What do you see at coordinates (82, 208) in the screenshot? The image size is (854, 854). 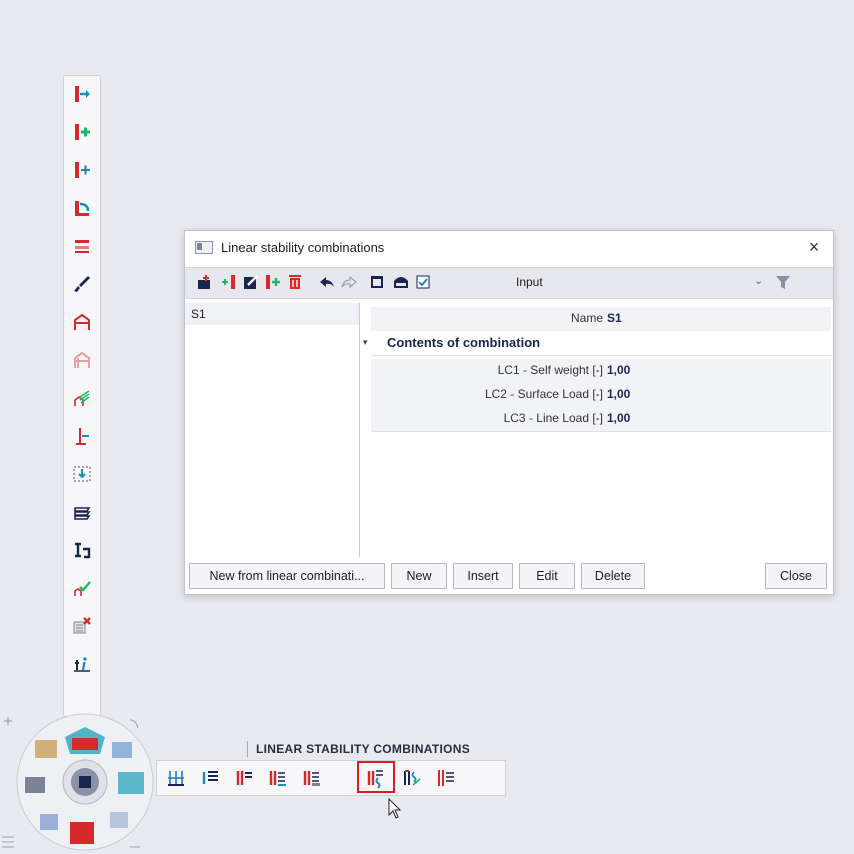 I see `copy-load-icon` at bounding box center [82, 208].